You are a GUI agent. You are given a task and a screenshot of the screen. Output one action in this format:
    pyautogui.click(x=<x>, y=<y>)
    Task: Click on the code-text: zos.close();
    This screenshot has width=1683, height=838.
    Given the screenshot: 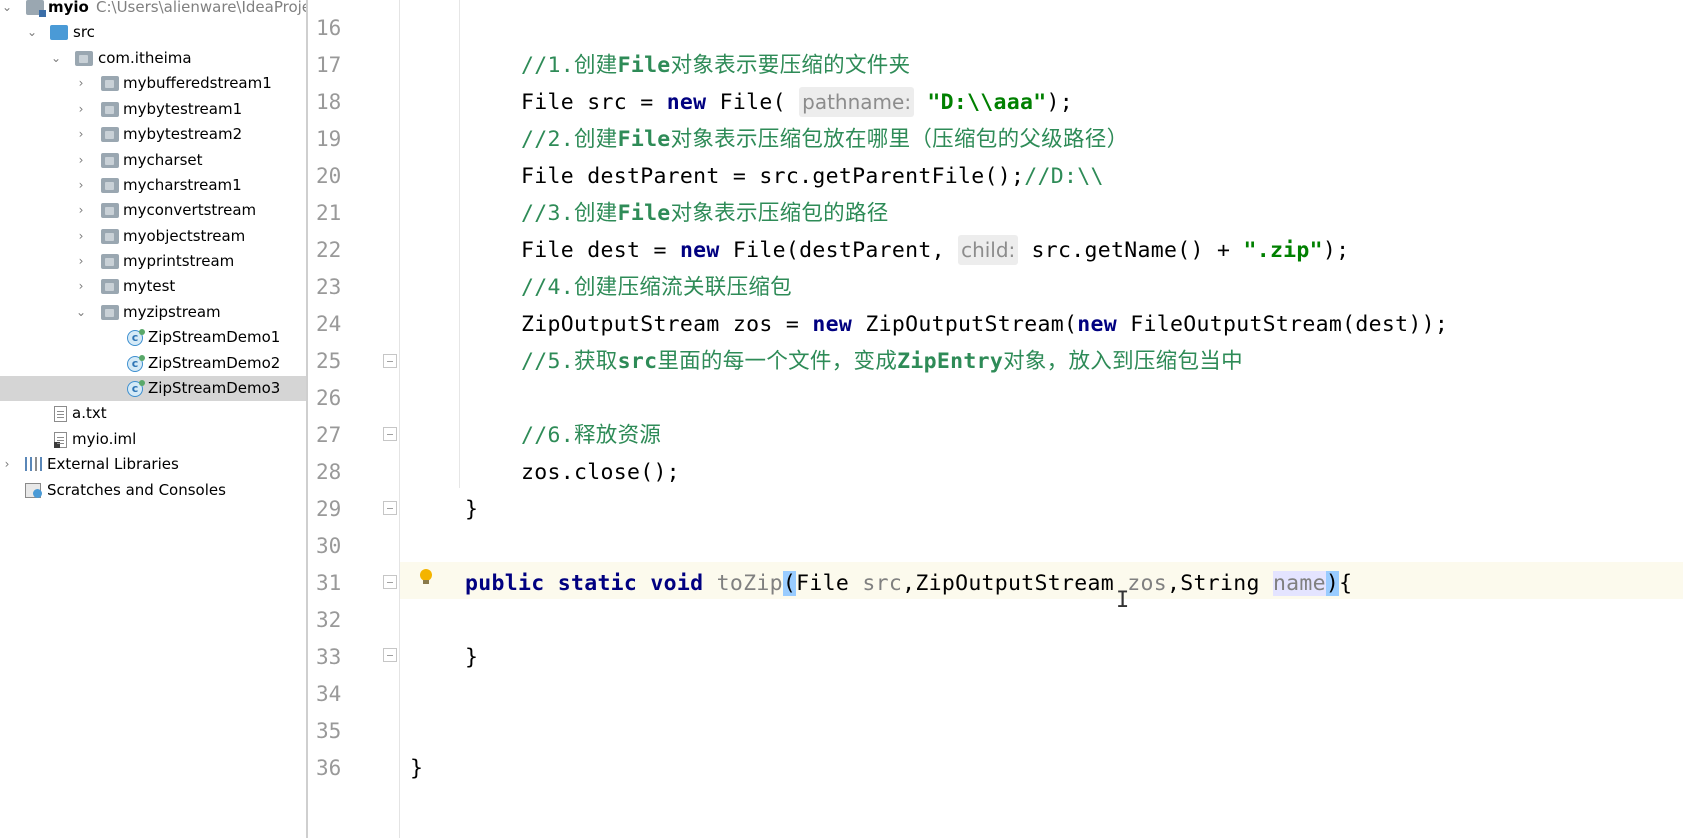 What is the action you would take?
    pyautogui.click(x=600, y=472)
    